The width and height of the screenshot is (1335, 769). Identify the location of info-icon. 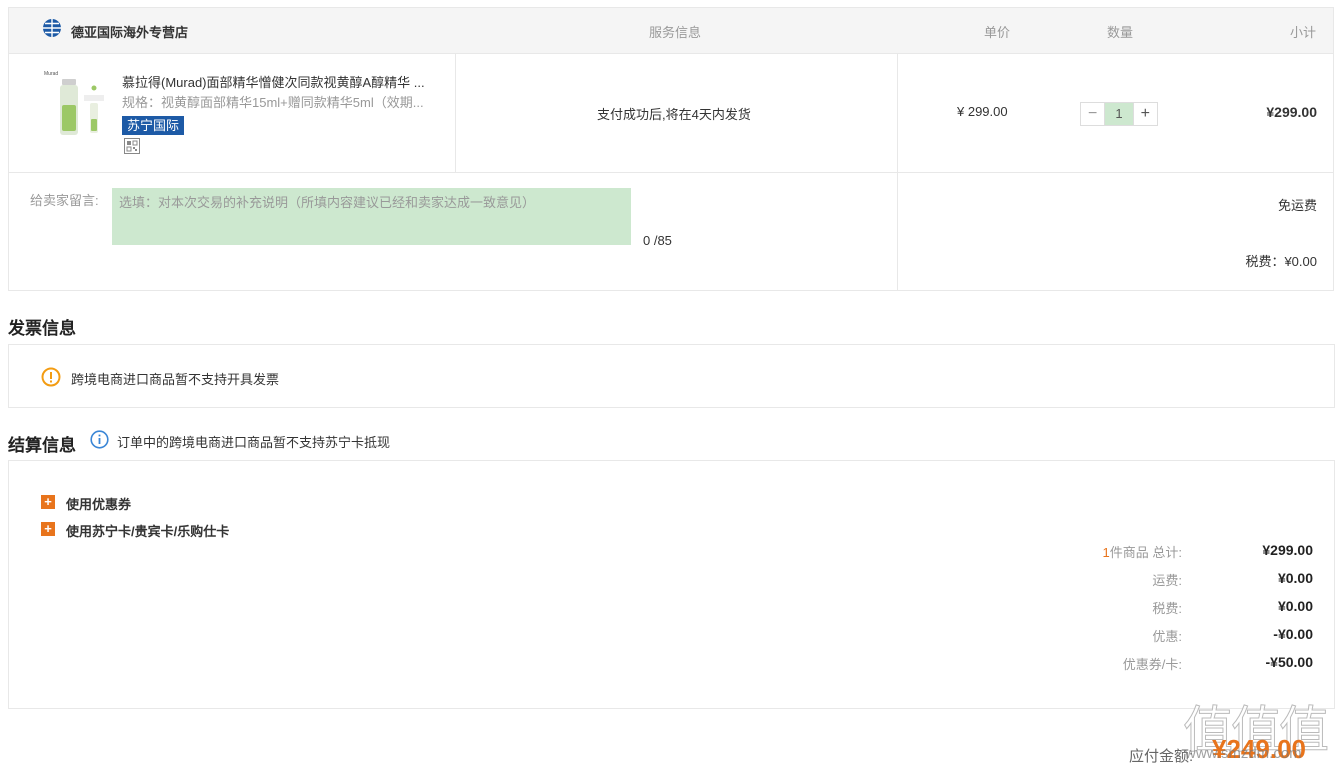
(99, 439).